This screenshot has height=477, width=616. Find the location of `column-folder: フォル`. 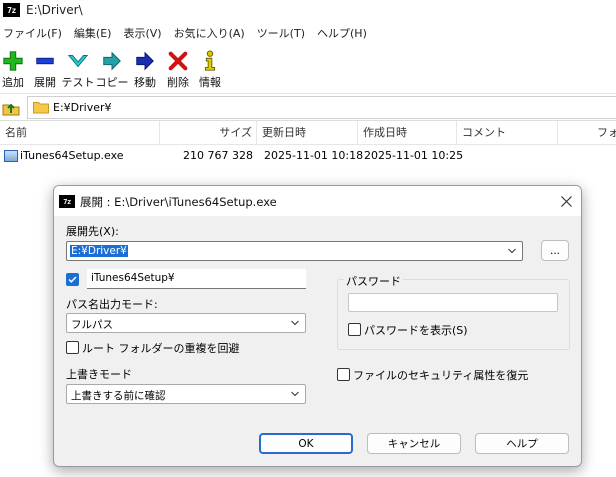

column-folder: フォル is located at coordinates (604, 133).